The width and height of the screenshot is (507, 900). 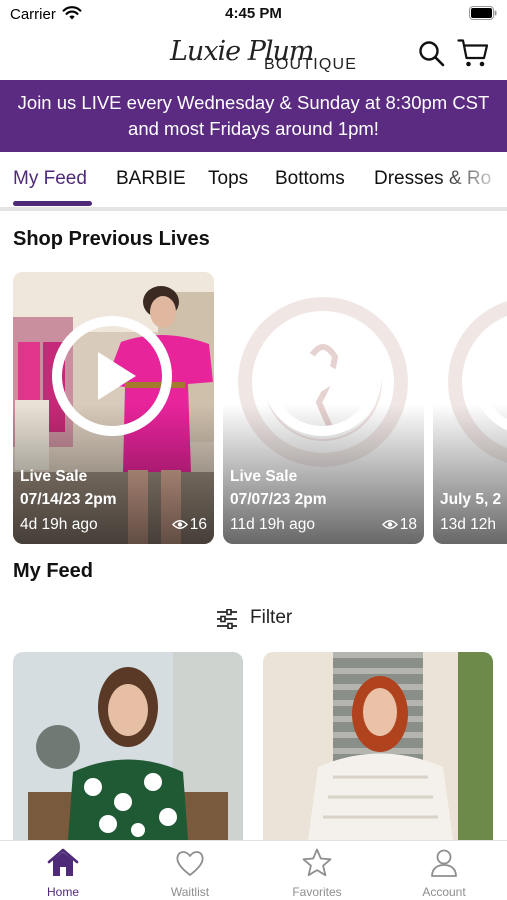 I want to click on bottom-tab-bar: Home Waitlist Favorites Account, so click(x=253, y=870).